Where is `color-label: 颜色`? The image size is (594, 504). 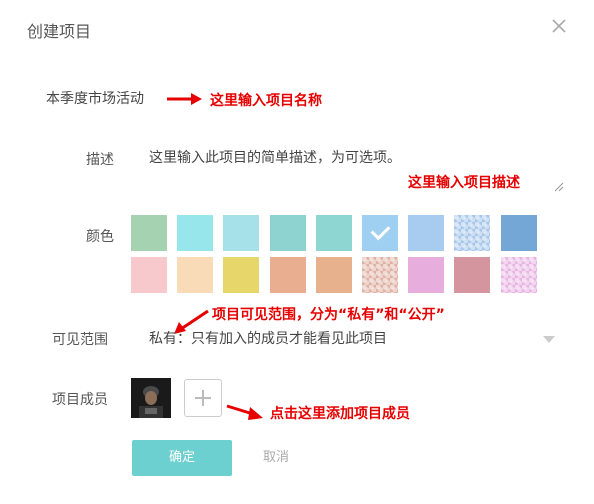
color-label: 颜色 is located at coordinates (100, 237).